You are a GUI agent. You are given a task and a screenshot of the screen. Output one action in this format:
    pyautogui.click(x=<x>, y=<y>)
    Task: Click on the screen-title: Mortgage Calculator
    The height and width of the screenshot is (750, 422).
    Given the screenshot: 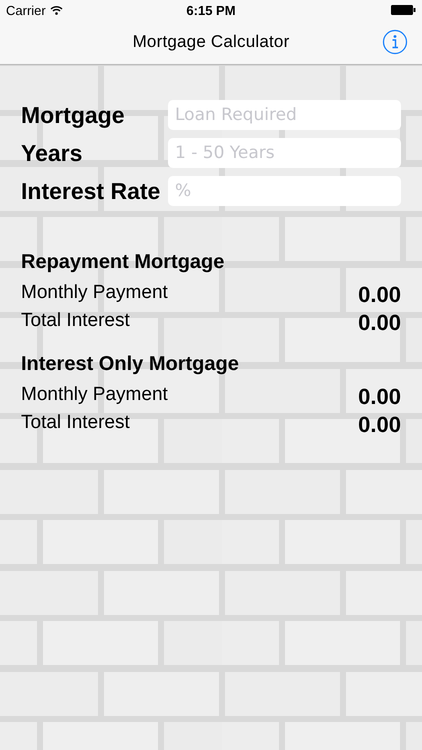 What is the action you would take?
    pyautogui.click(x=211, y=42)
    